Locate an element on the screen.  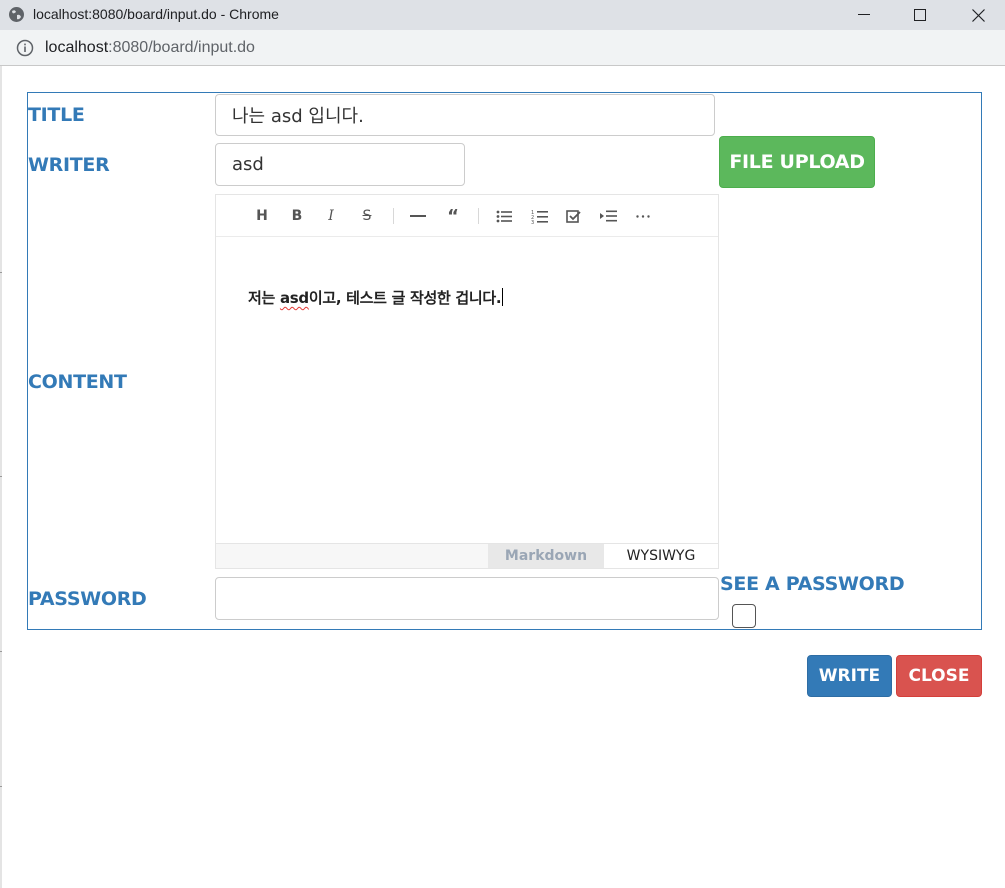
left-edge is located at coordinates (1, 477).